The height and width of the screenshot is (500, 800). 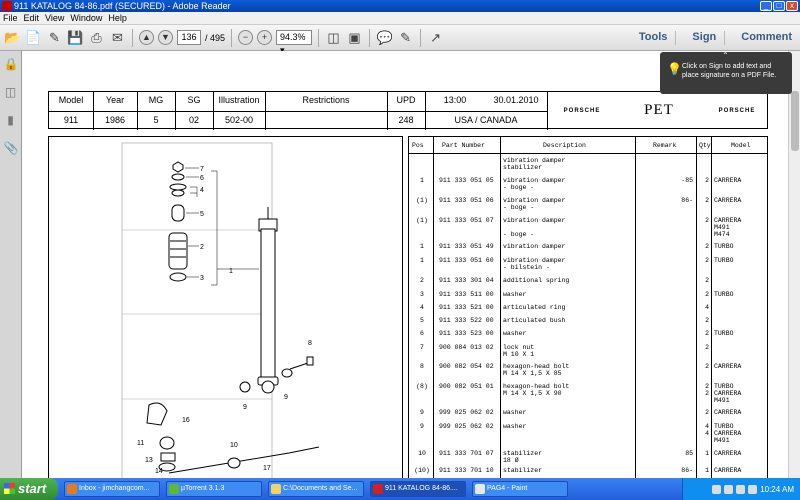 I want to click on maximize-button: □, so click(x=779, y=6).